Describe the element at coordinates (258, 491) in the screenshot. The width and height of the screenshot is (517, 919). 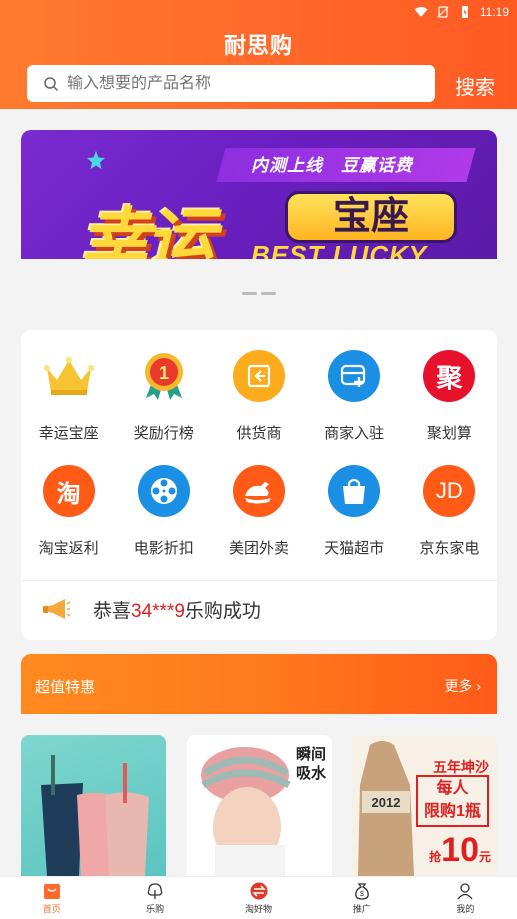
I see `meituan-icon` at that location.